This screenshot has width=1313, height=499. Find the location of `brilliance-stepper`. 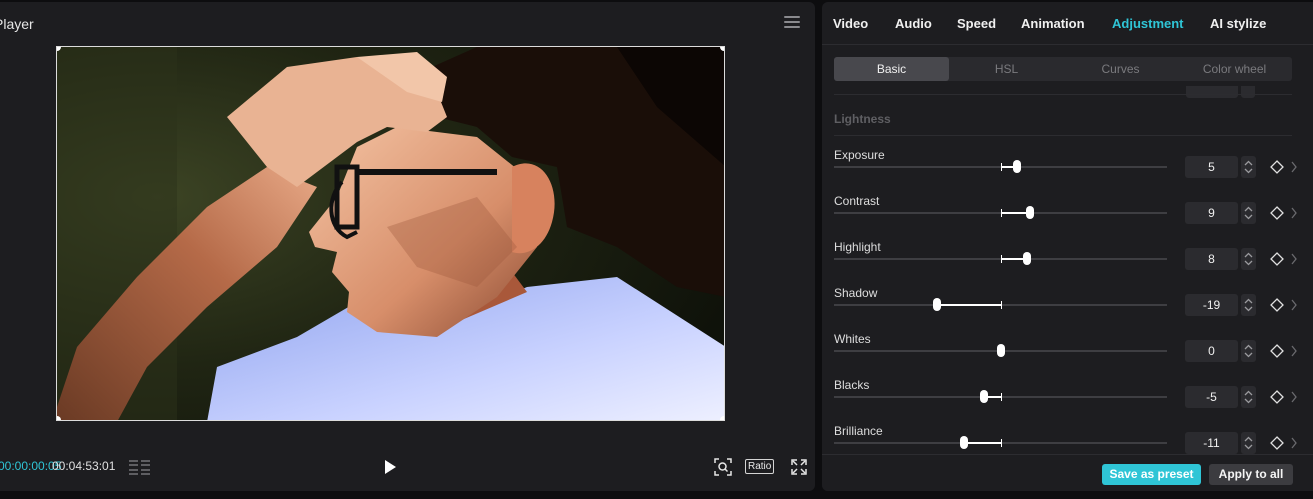

brilliance-stepper is located at coordinates (1248, 443).